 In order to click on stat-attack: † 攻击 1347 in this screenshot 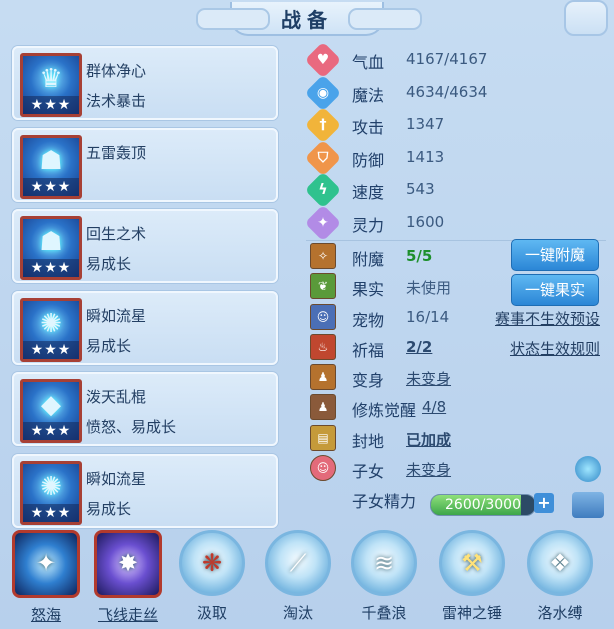, I will do `click(455, 125)`.